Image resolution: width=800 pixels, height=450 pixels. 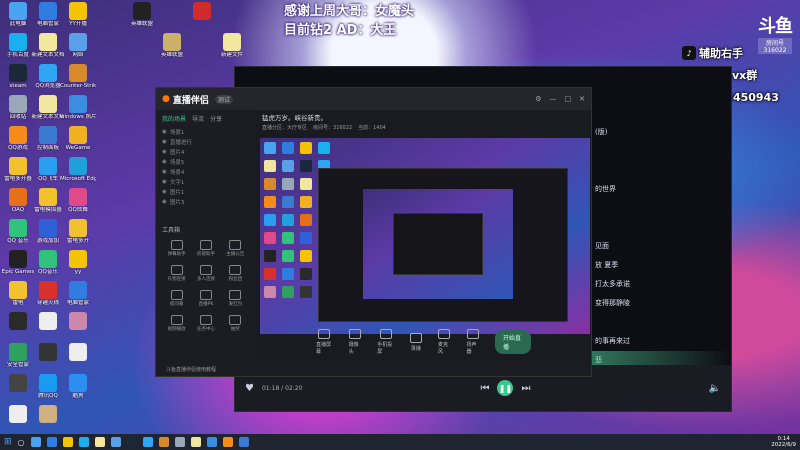 What do you see at coordinates (176, 273) in the screenshot?
I see `tool-item: 礼物连接` at bounding box center [176, 273].